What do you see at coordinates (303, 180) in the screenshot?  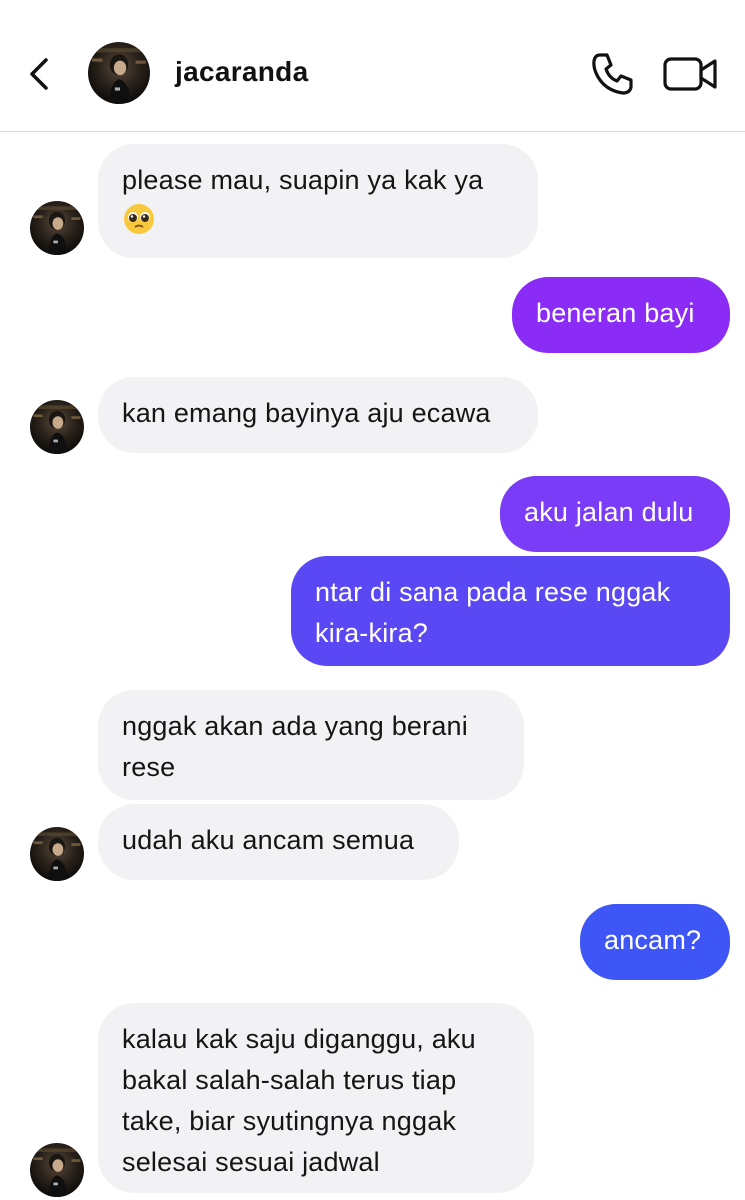 I see `message-text: please mau, suapin ya kak ya` at bounding box center [303, 180].